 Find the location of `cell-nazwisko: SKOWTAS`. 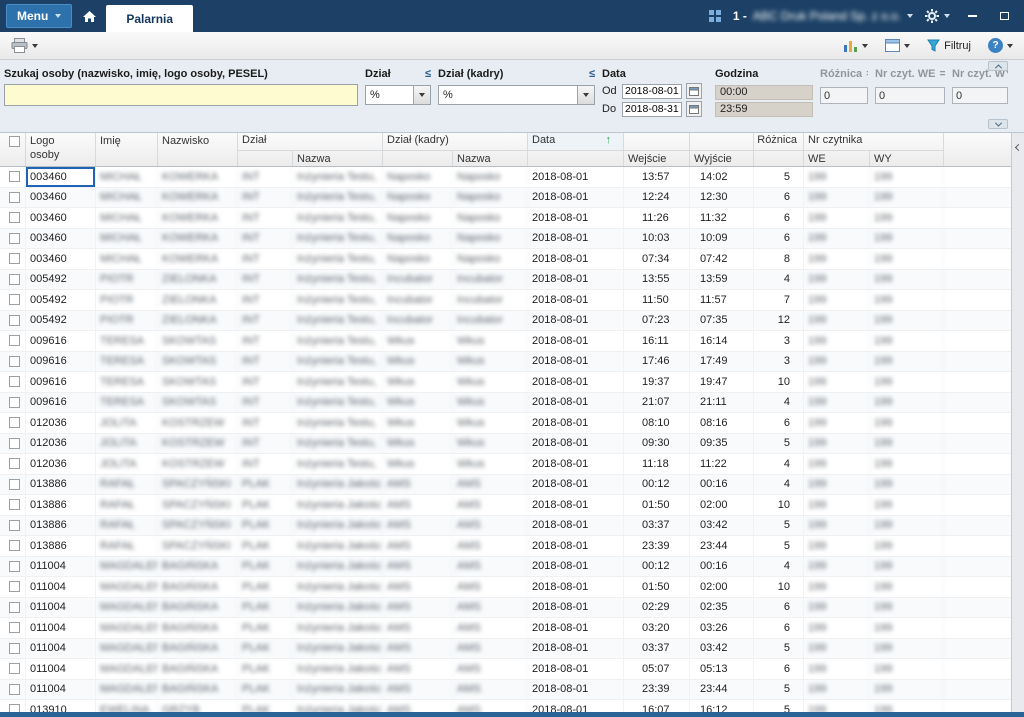

cell-nazwisko: SKOWTAS is located at coordinates (198, 402).